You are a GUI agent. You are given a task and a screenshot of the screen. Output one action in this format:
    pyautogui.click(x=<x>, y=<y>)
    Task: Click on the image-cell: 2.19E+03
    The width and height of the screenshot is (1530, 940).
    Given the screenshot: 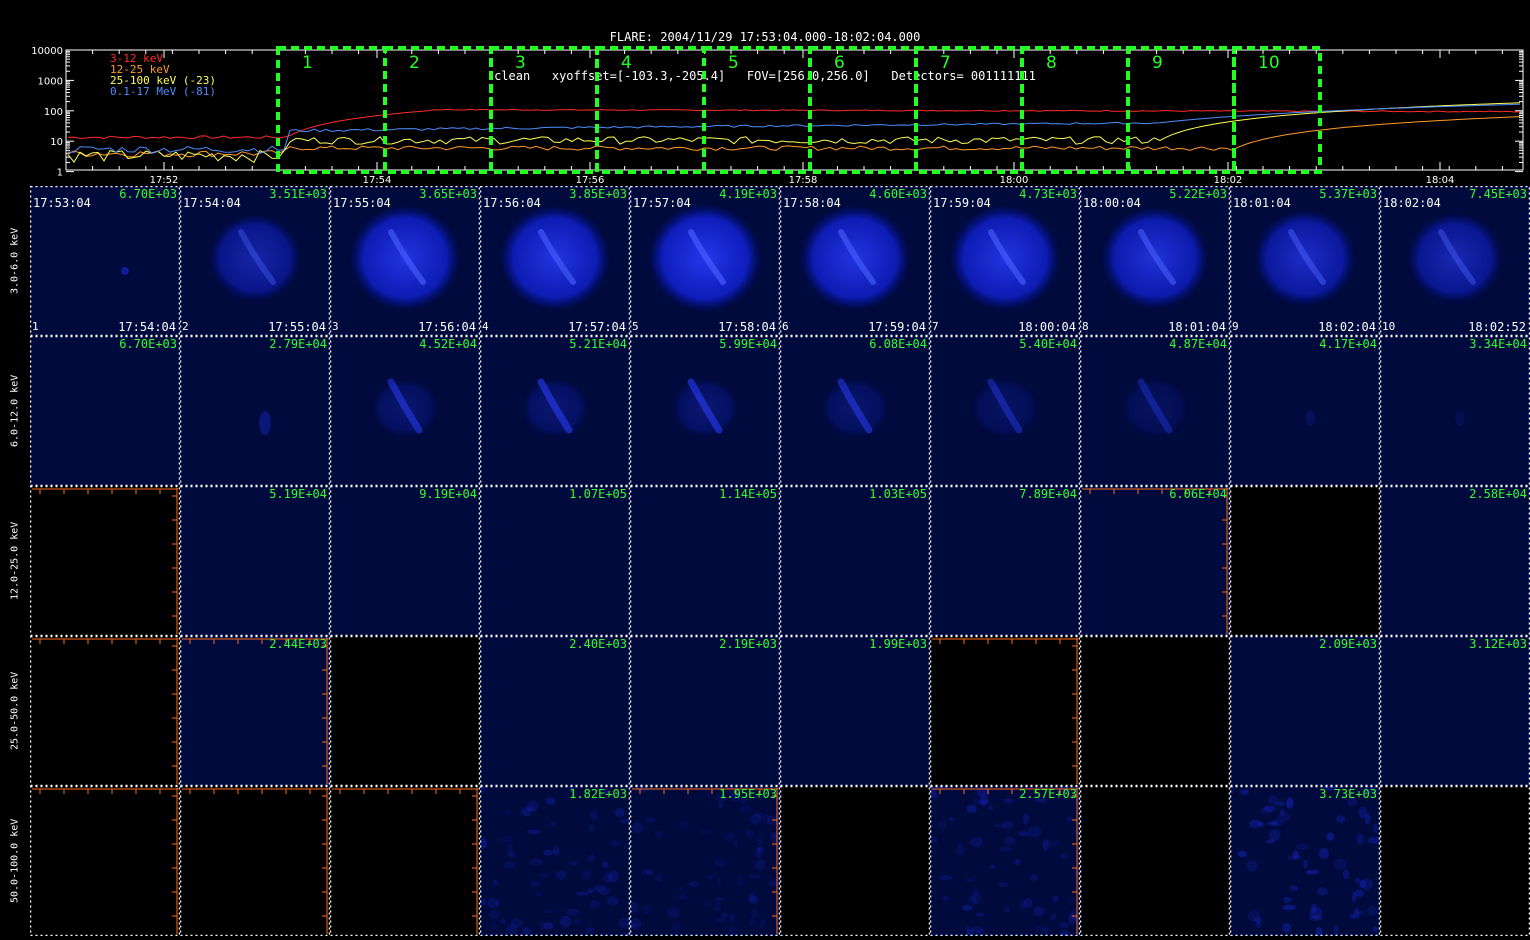 What is the action you would take?
    pyautogui.click(x=705, y=711)
    